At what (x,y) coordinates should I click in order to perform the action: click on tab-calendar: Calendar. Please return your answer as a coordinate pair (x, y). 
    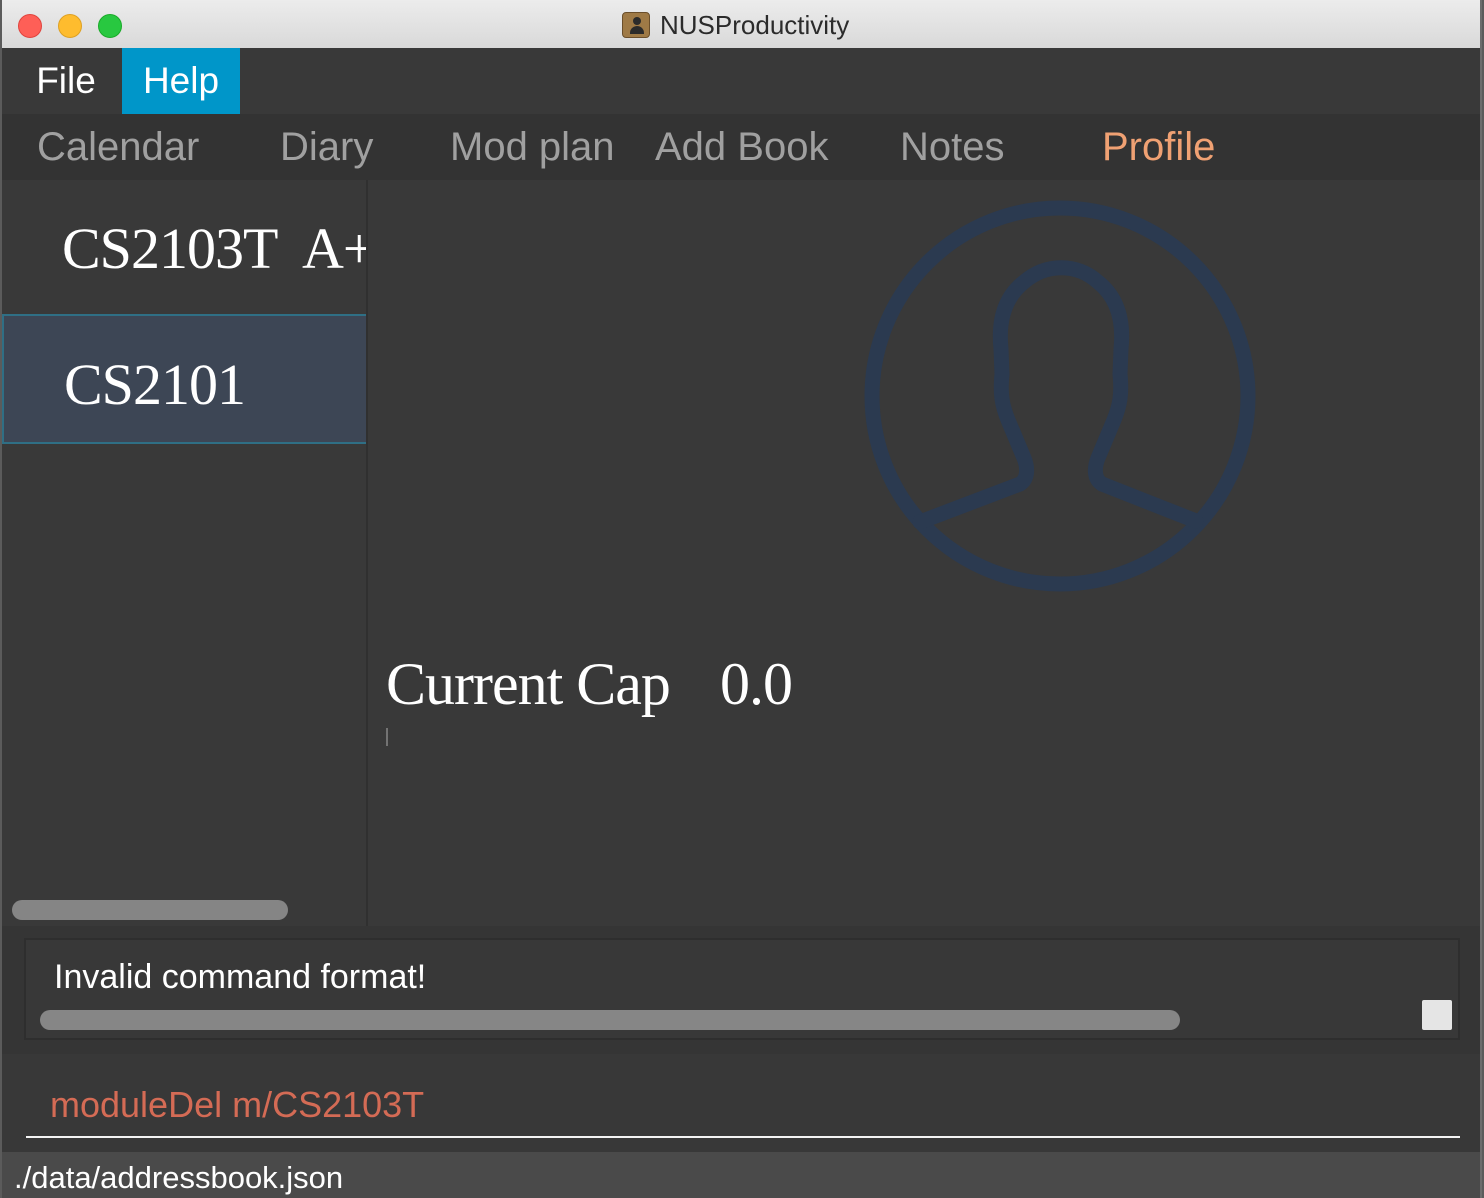
    Looking at the image, I should click on (118, 147).